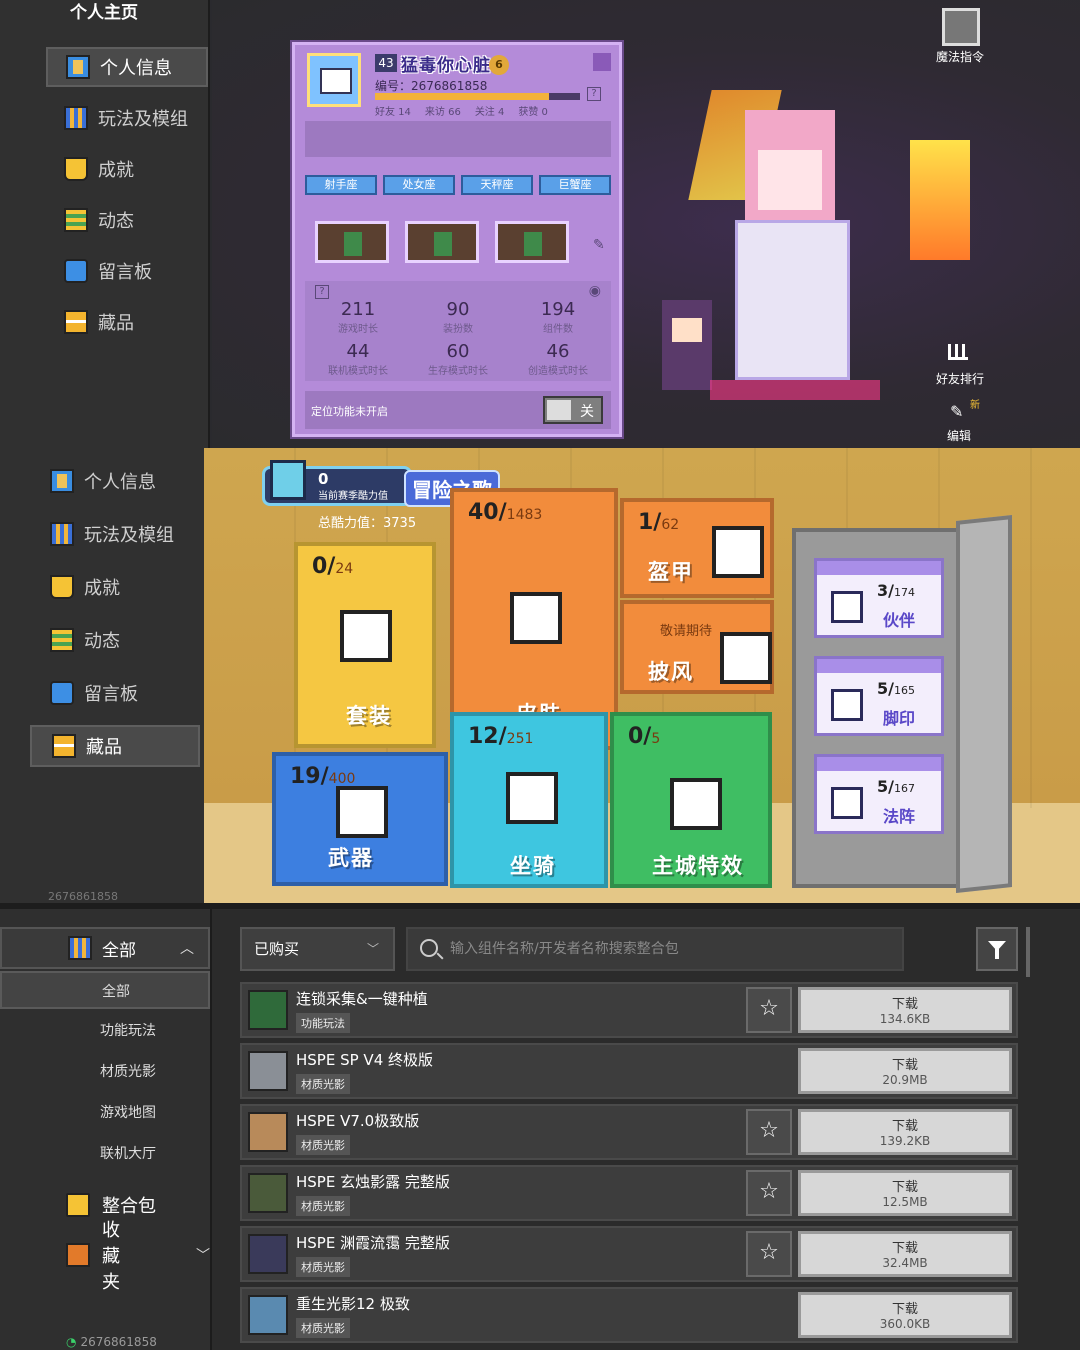 The width and height of the screenshot is (1080, 1350). What do you see at coordinates (697, 548) in the screenshot?
I see `locker-hat: 1/62 盔甲` at bounding box center [697, 548].